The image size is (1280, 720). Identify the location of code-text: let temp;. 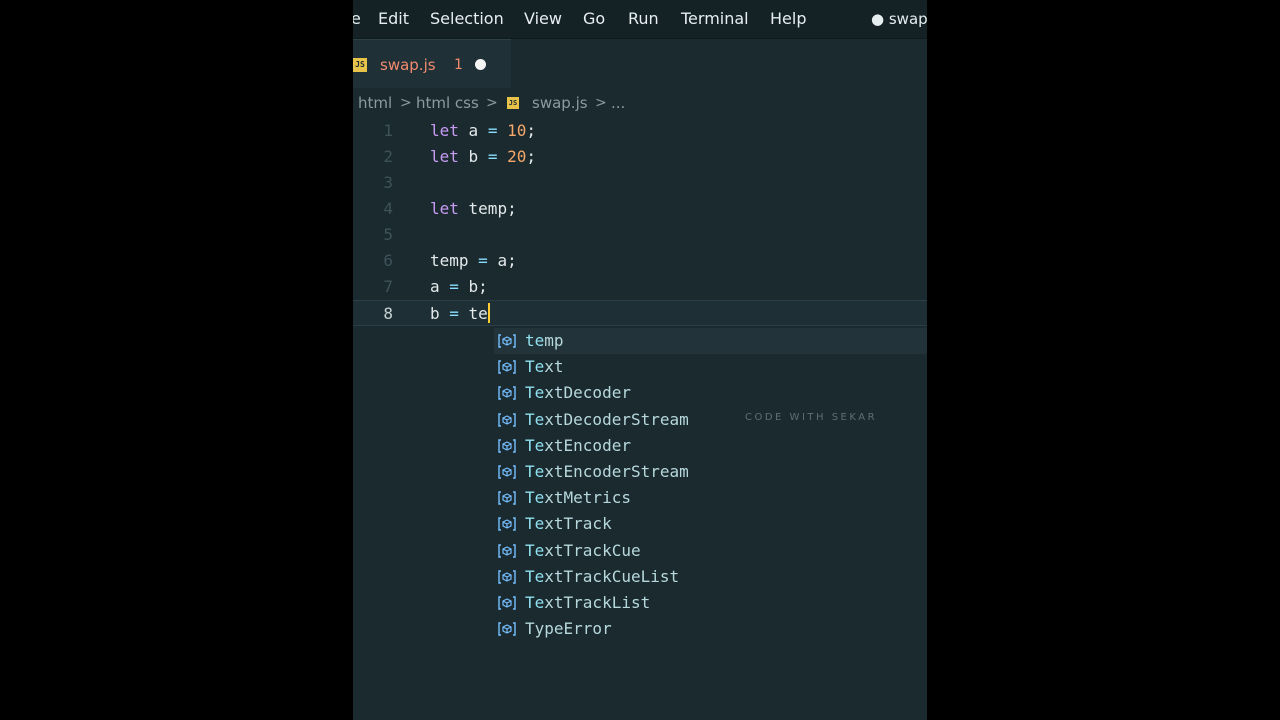
(473, 209).